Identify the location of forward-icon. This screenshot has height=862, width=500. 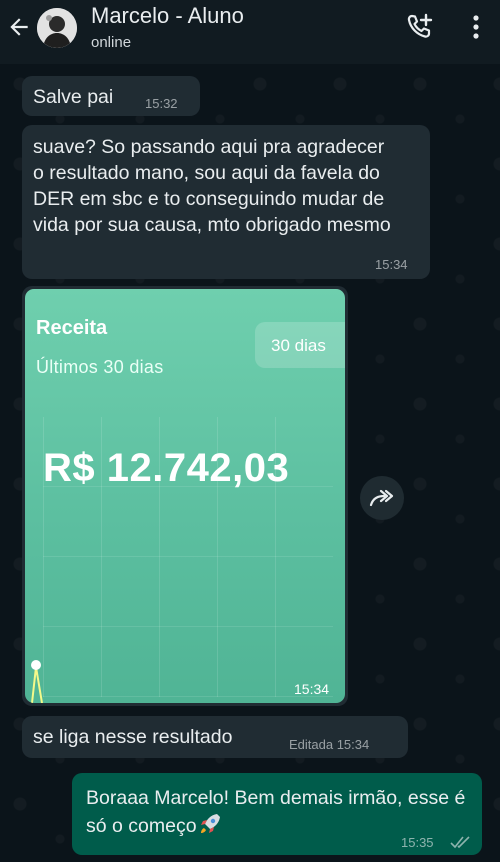
(381, 498).